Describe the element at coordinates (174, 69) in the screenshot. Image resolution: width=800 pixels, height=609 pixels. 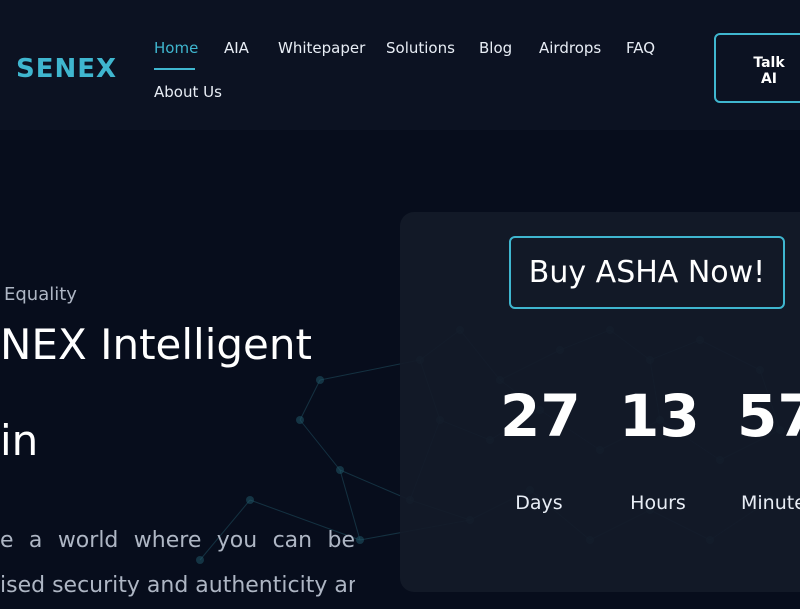
I see `nav-active-underline` at that location.